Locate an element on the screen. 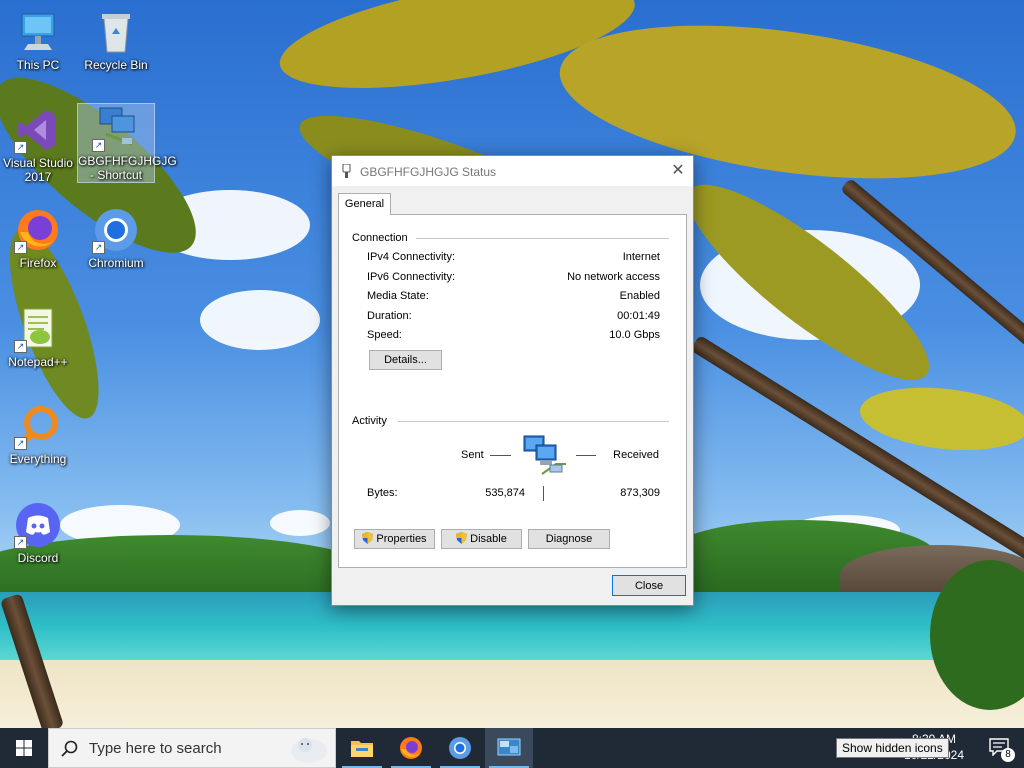  recycle-bin-icon is located at coordinates (116, 32).